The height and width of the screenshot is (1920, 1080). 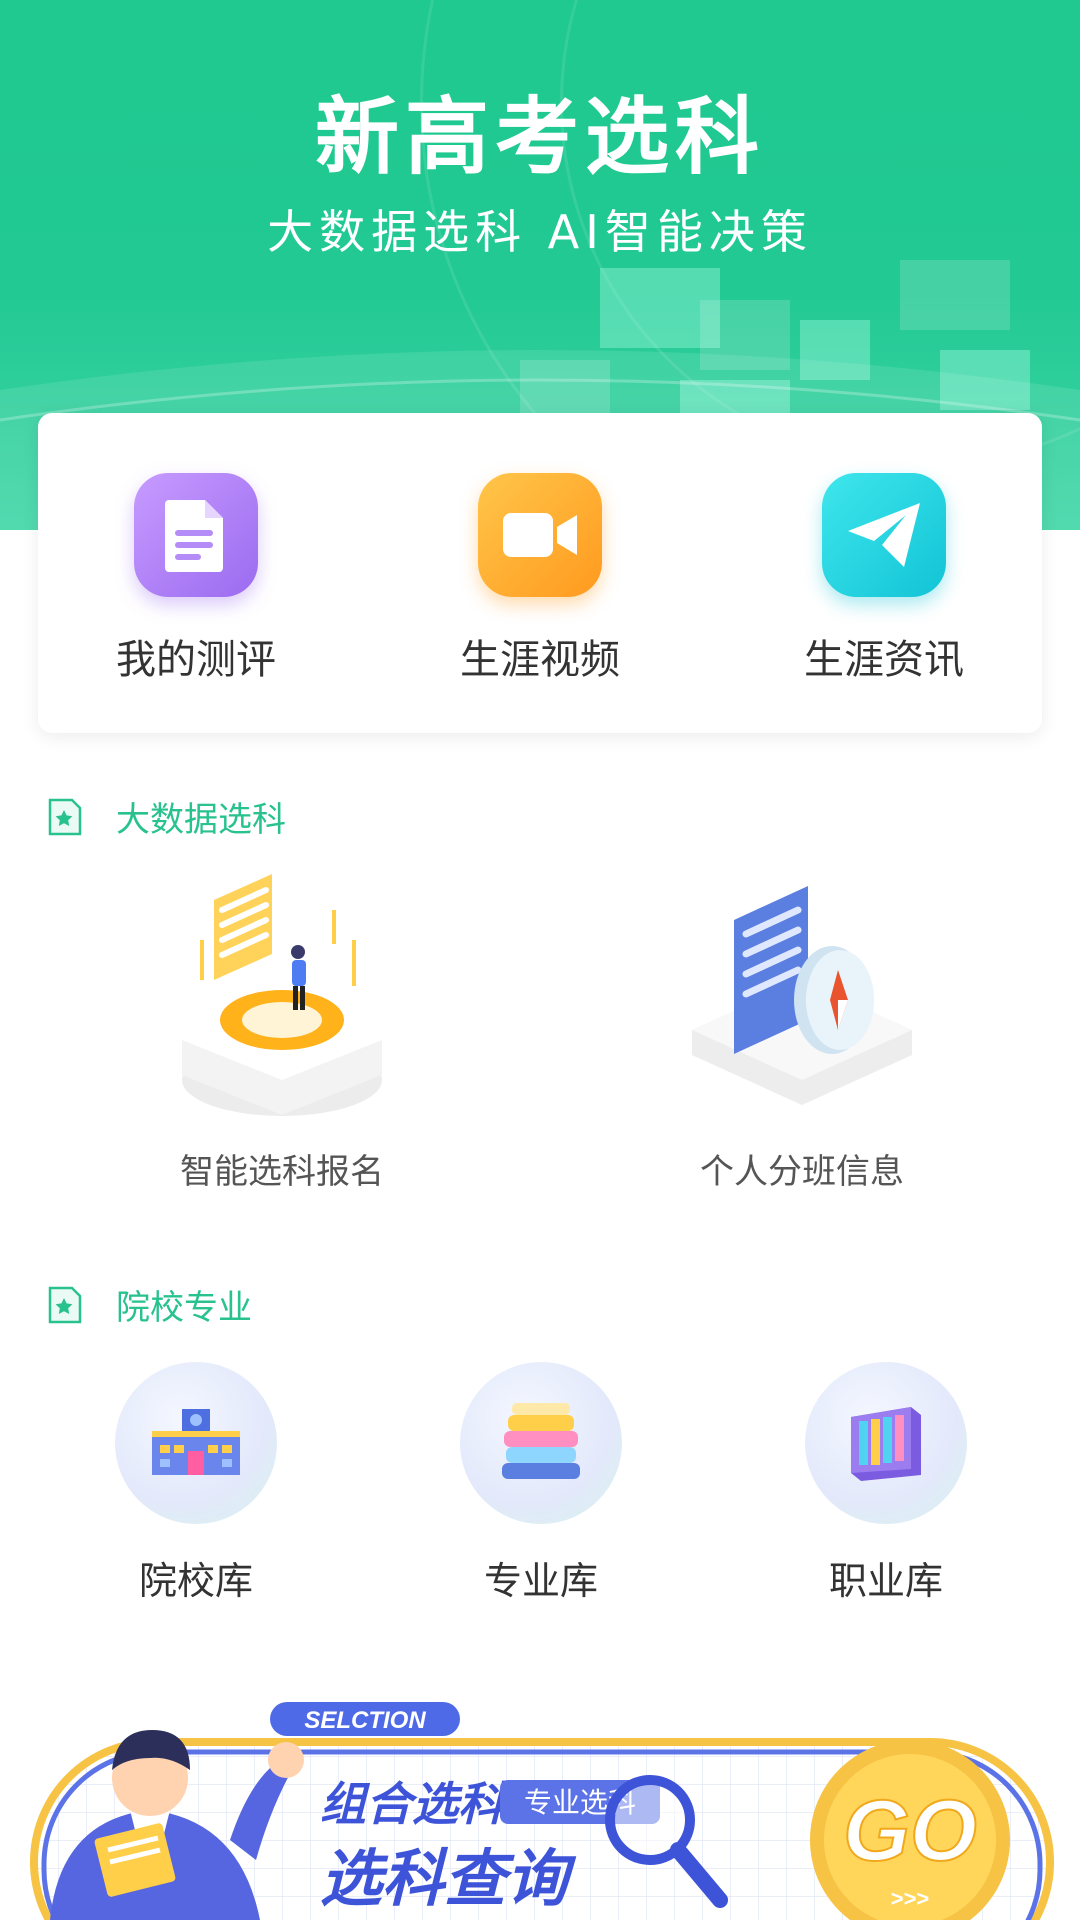 I want to click on school-building-icon, so click(x=196, y=1443).